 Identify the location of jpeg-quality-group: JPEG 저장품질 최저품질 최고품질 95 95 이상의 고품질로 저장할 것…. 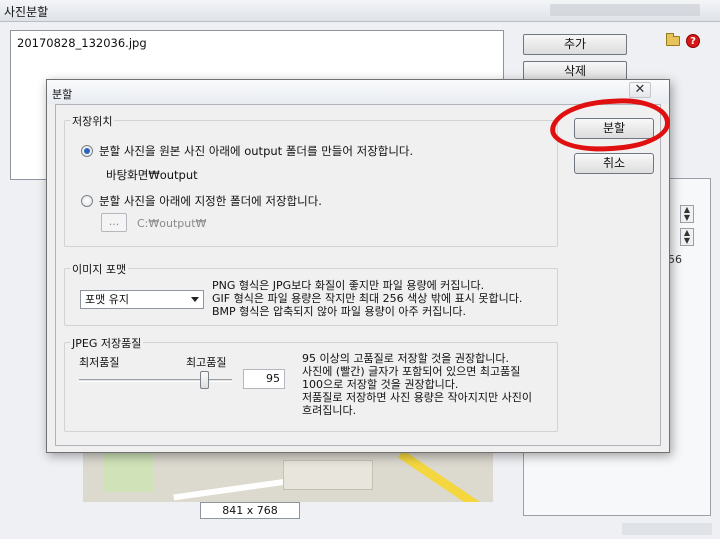
(311, 383).